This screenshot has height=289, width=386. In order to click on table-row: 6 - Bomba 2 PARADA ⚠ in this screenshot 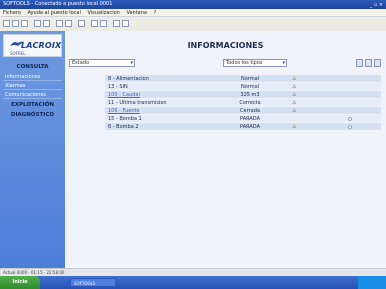, I will do `click(243, 127)`.